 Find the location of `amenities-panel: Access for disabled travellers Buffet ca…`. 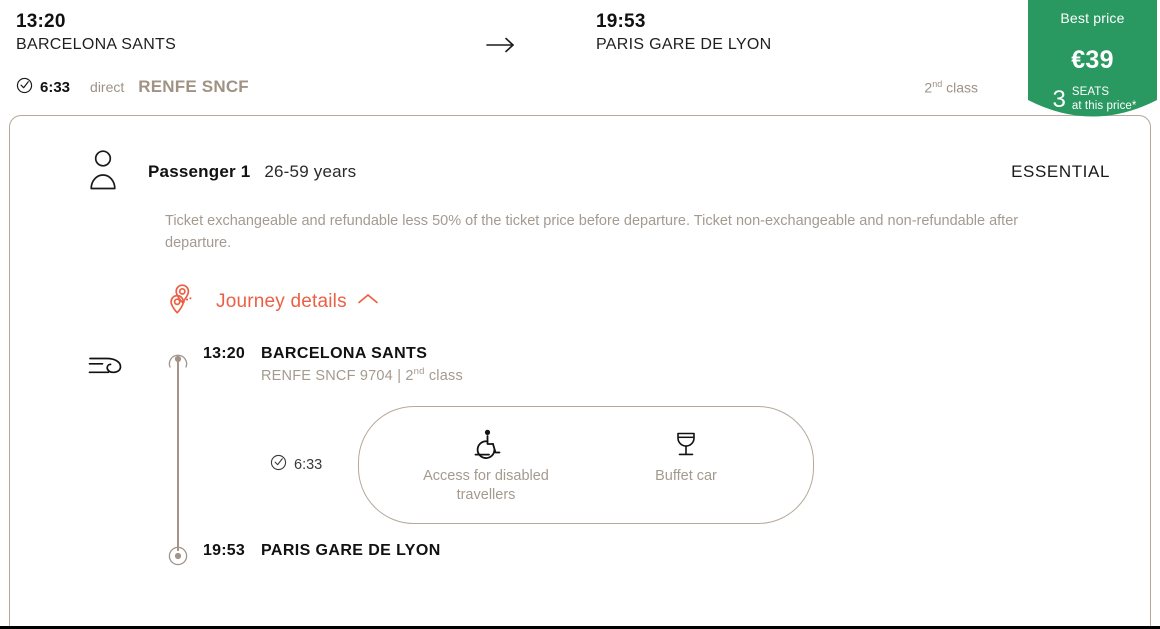

amenities-panel: Access for disabled travellers Buffet ca… is located at coordinates (586, 464).